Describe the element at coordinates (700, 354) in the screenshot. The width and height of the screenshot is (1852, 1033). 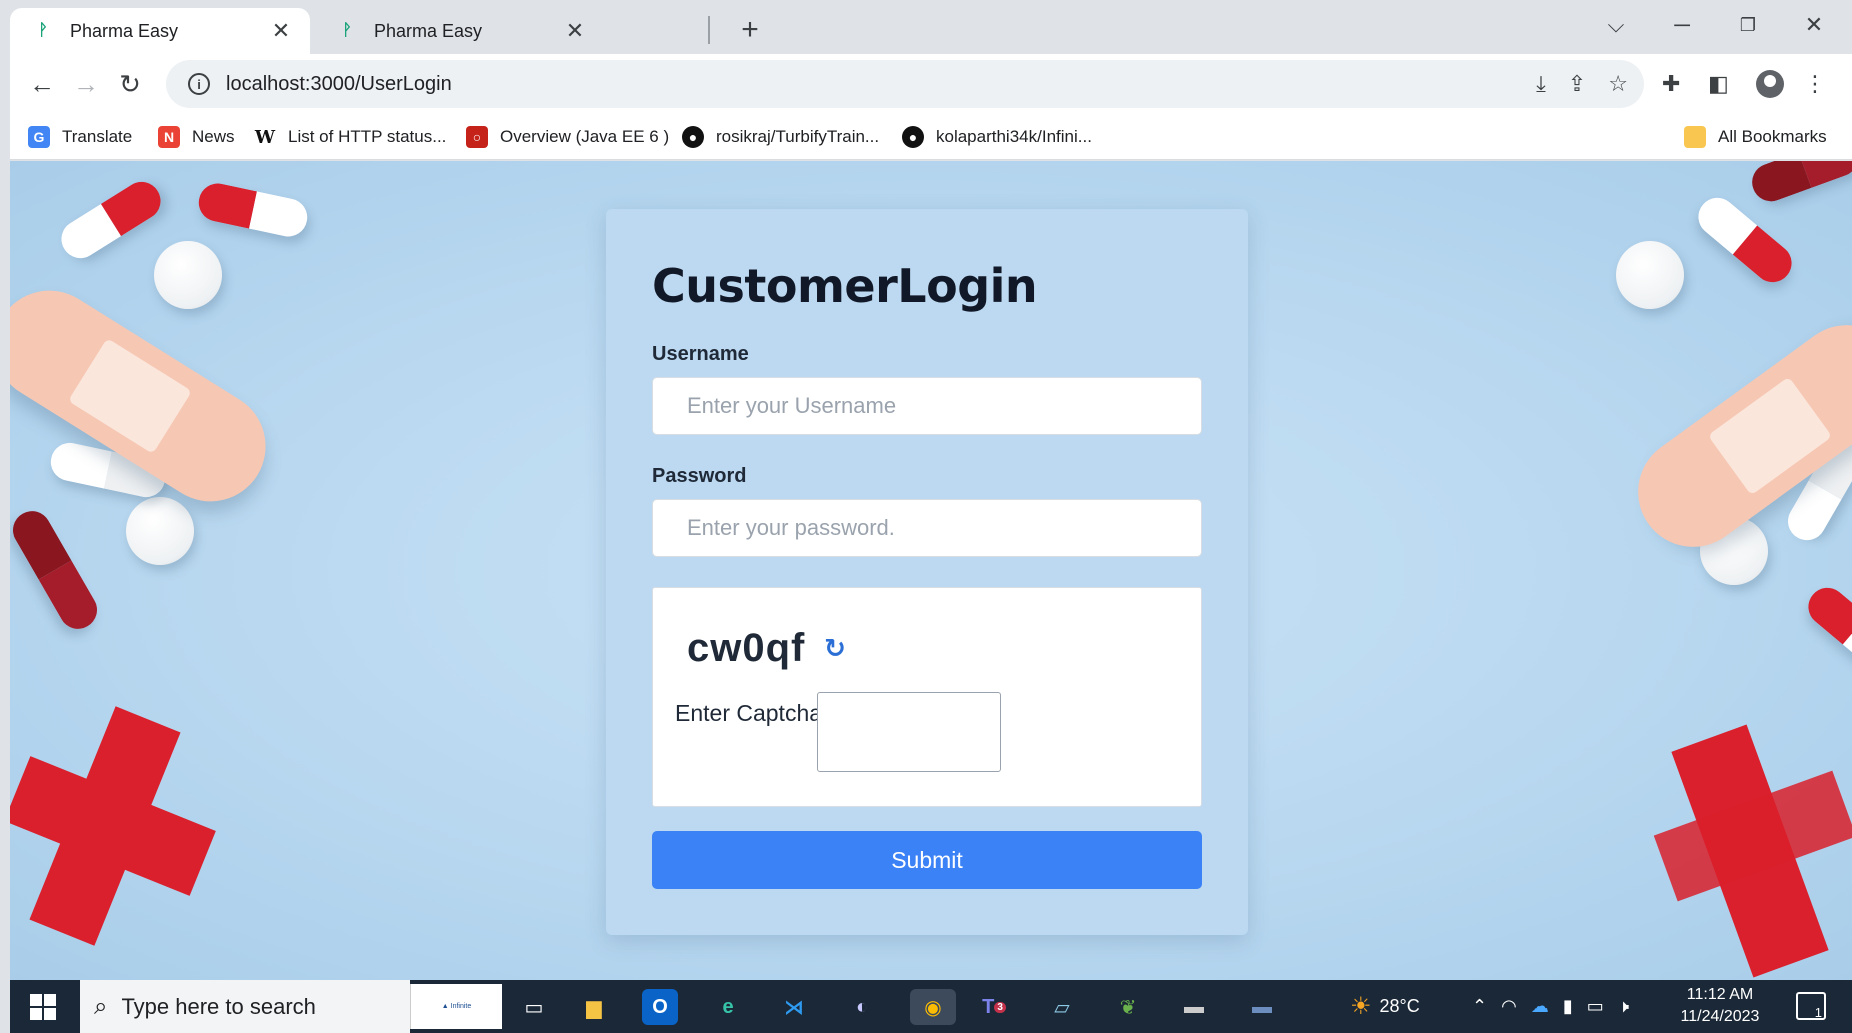
I see `username-label: Username` at that location.